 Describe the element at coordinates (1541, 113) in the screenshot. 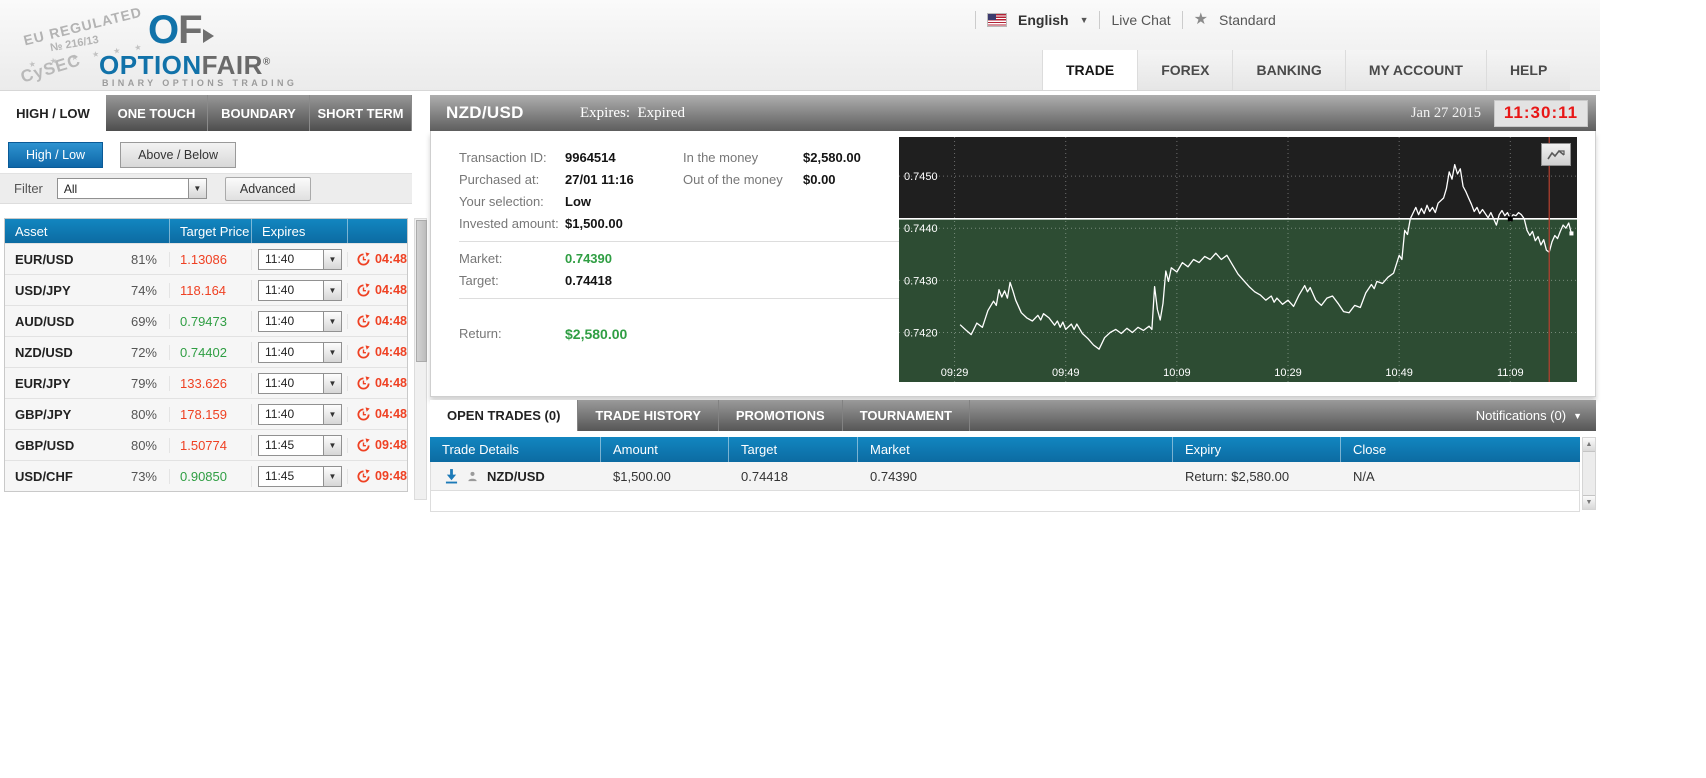

I see `server-clock: 11:30:11` at that location.